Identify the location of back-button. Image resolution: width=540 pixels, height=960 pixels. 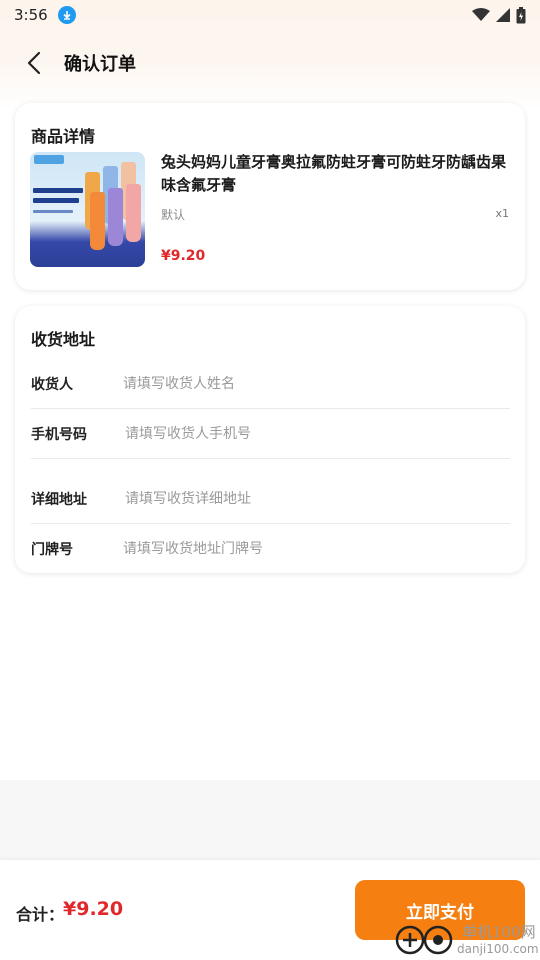
(34, 63).